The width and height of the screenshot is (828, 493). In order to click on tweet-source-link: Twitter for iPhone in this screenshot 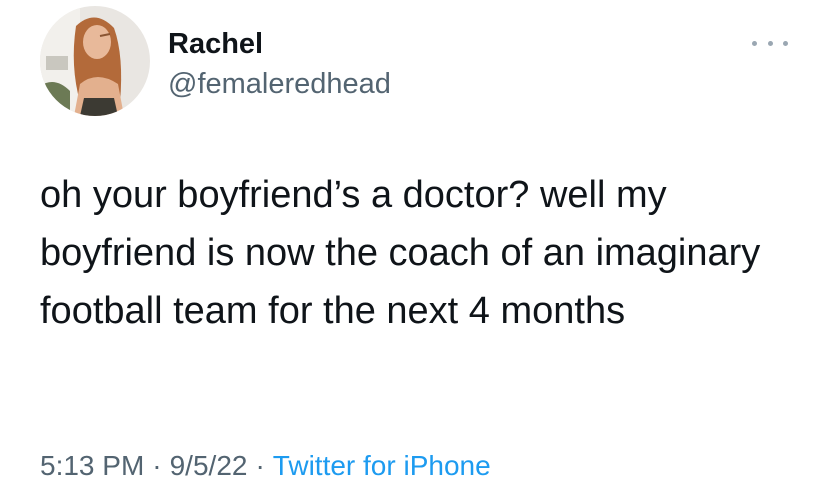, I will do `click(382, 465)`.